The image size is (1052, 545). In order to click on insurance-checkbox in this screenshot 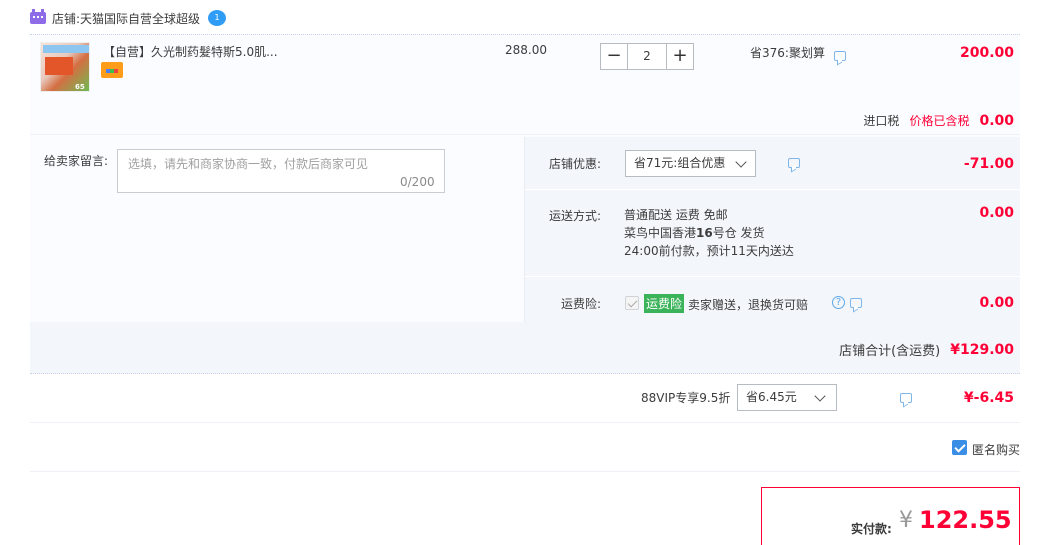, I will do `click(632, 303)`.